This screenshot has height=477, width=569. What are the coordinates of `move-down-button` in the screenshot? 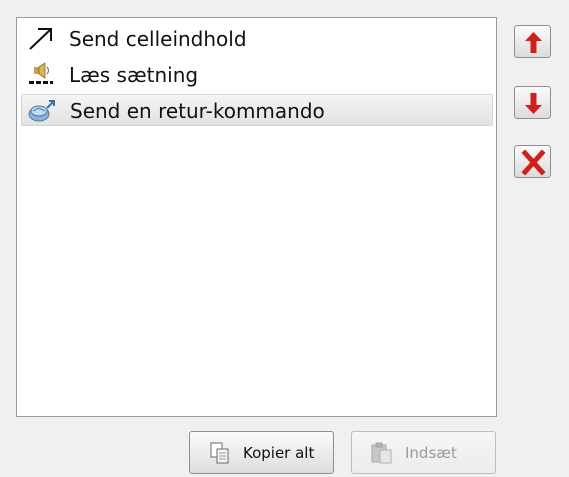 It's located at (532, 102).